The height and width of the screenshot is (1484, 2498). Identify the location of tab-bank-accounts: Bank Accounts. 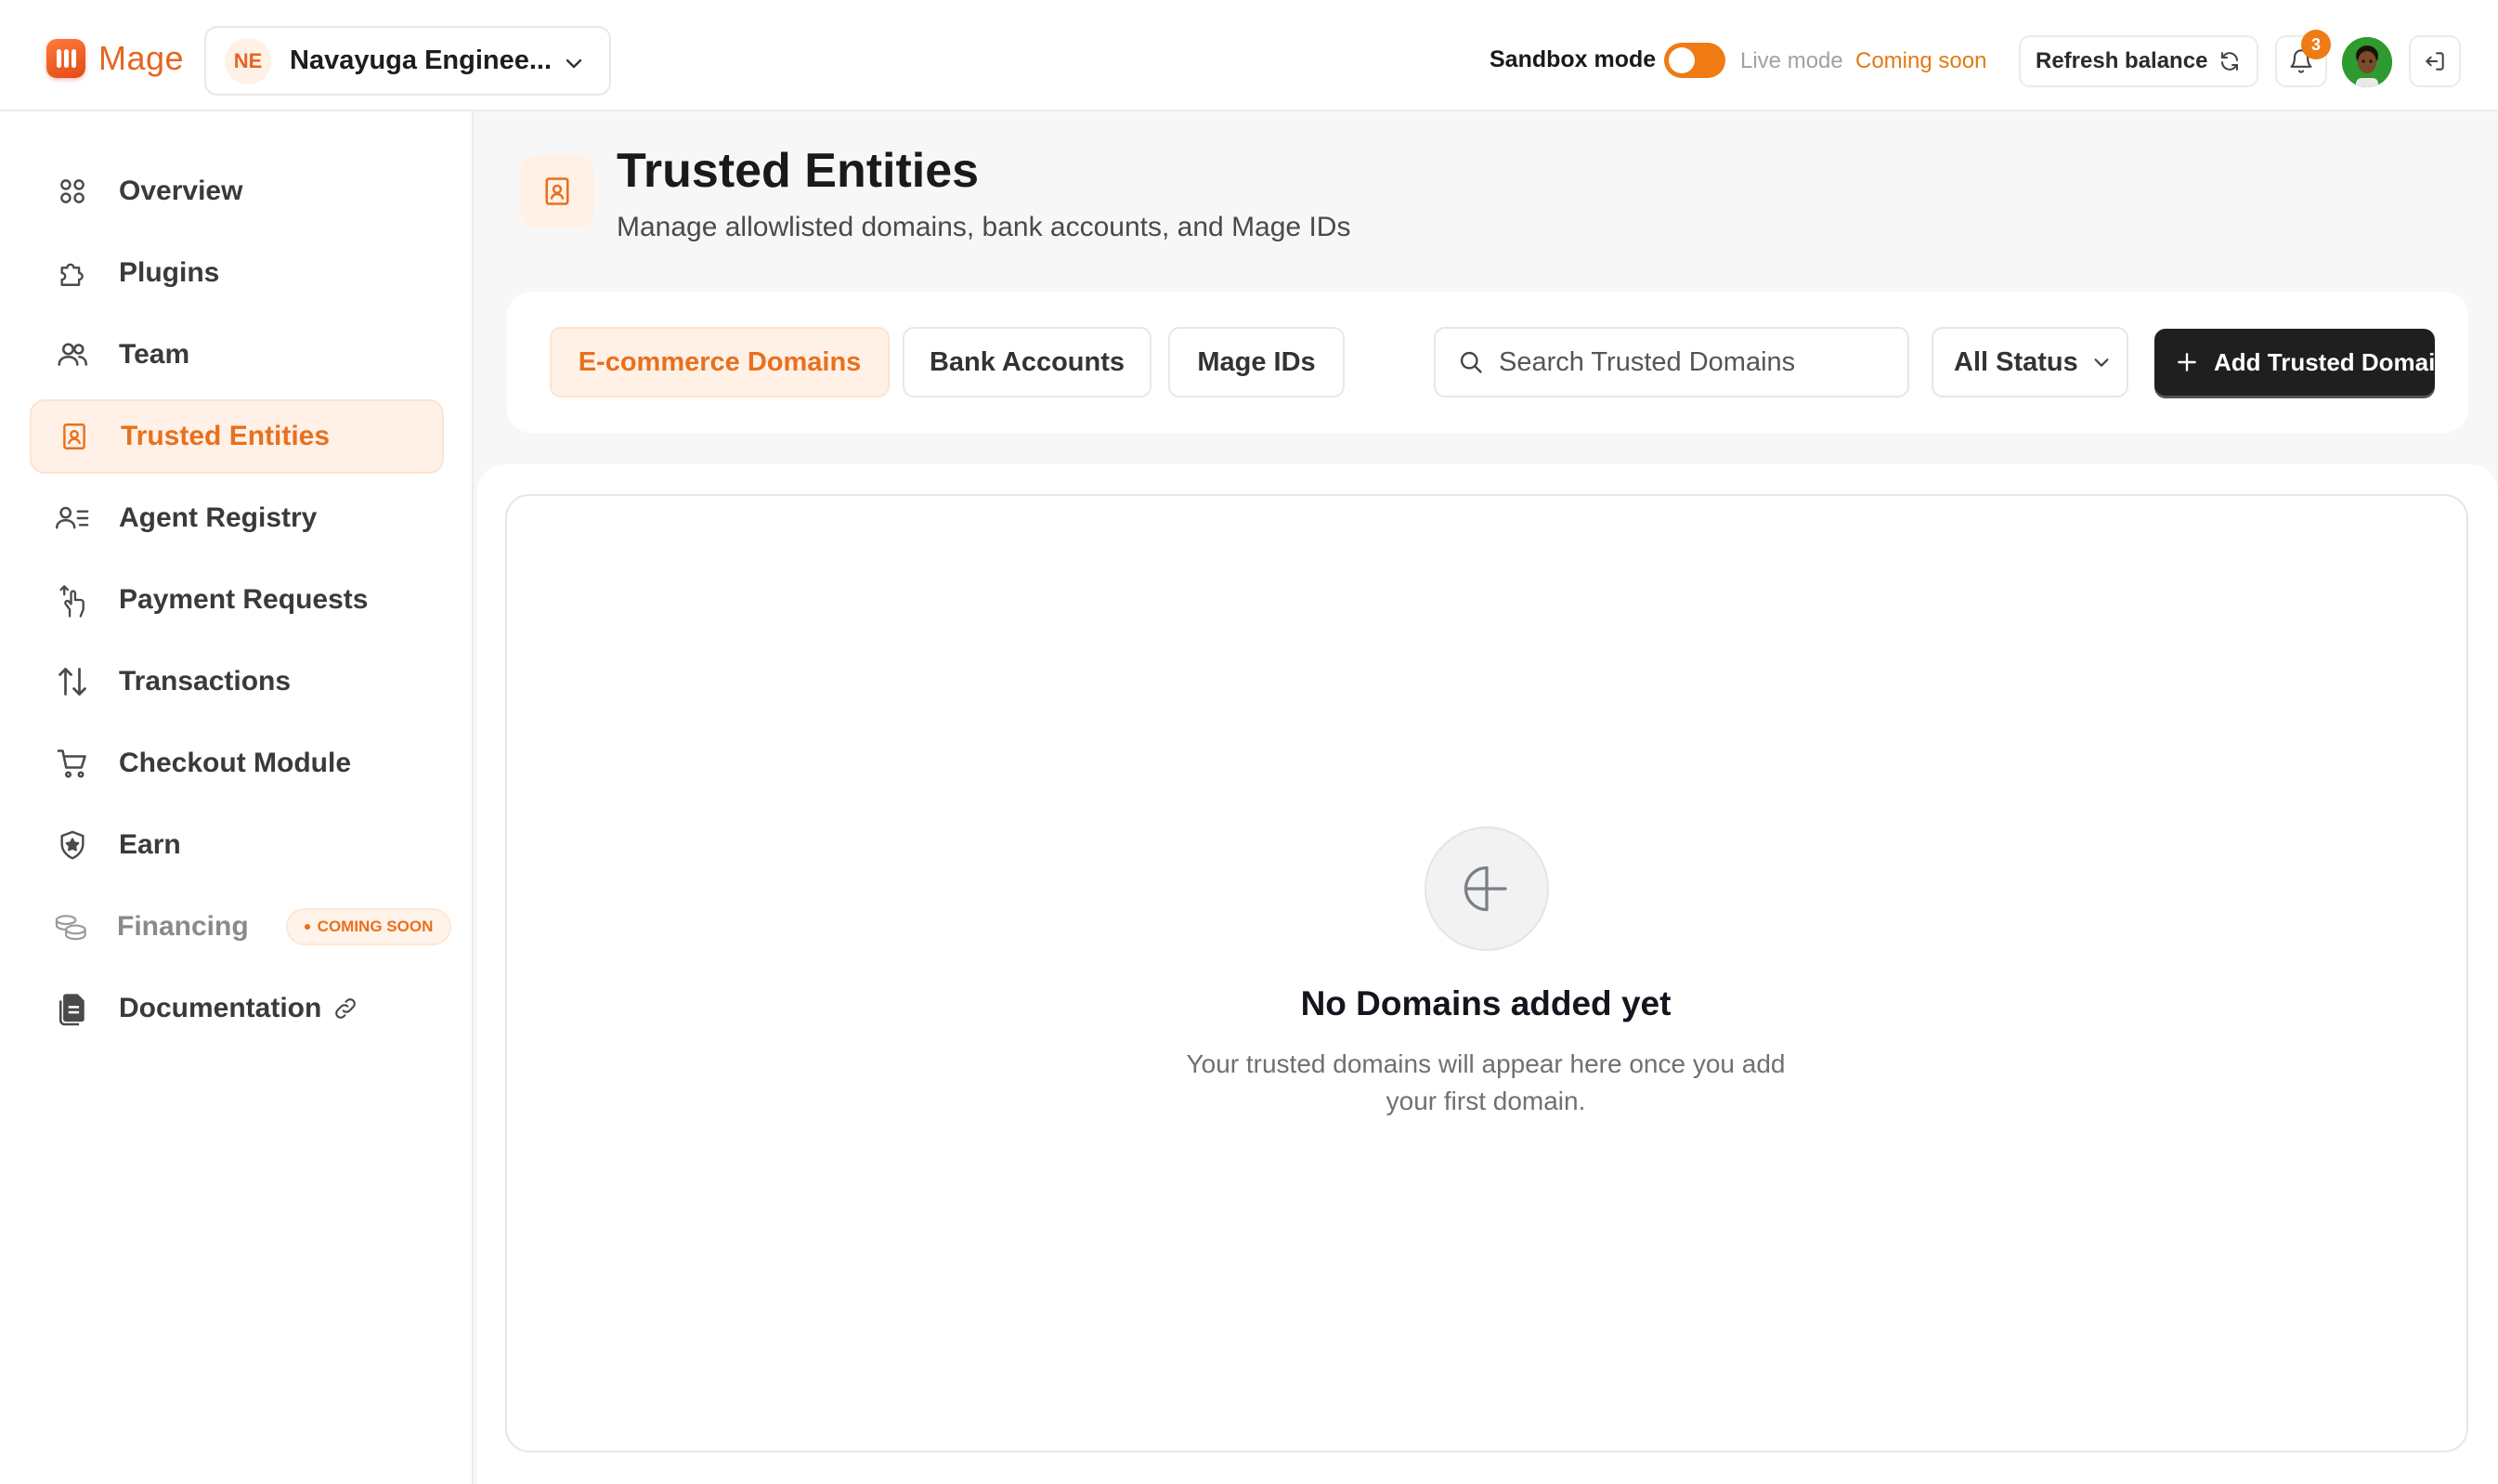
(1027, 362).